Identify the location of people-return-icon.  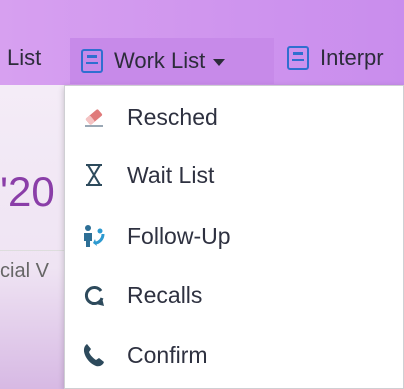
(94, 236).